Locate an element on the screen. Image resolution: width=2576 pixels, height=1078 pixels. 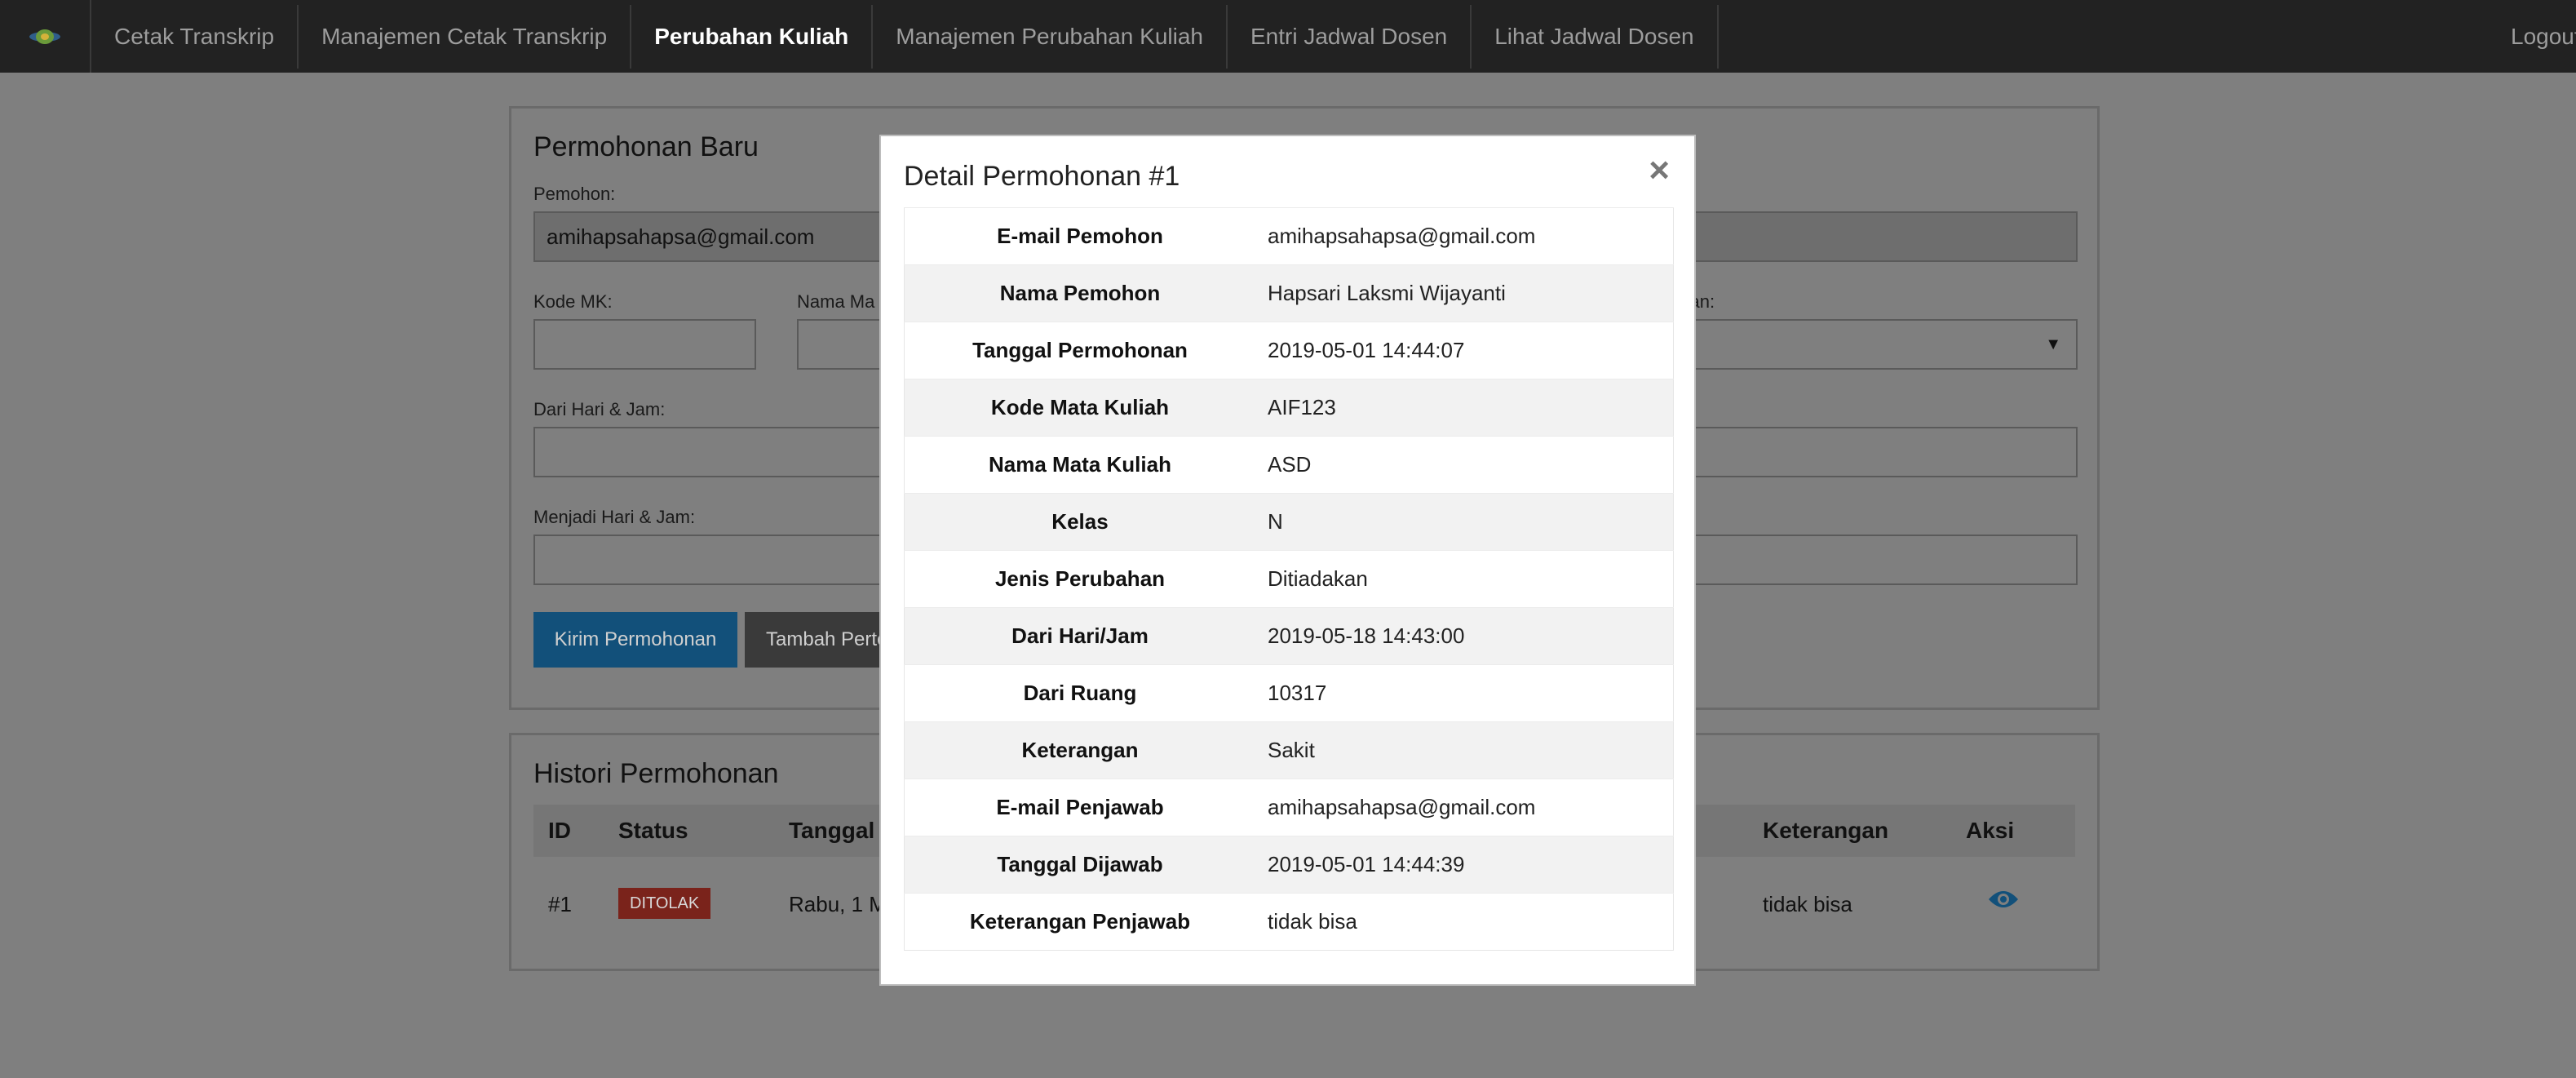
brand-logo is located at coordinates (45, 36).